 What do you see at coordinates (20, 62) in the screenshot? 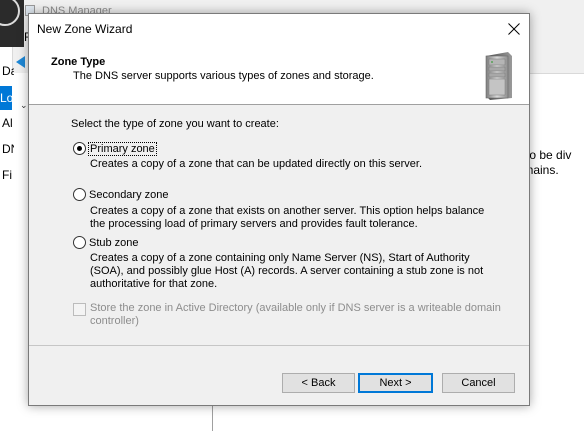
I see `back-arrow-icon` at bounding box center [20, 62].